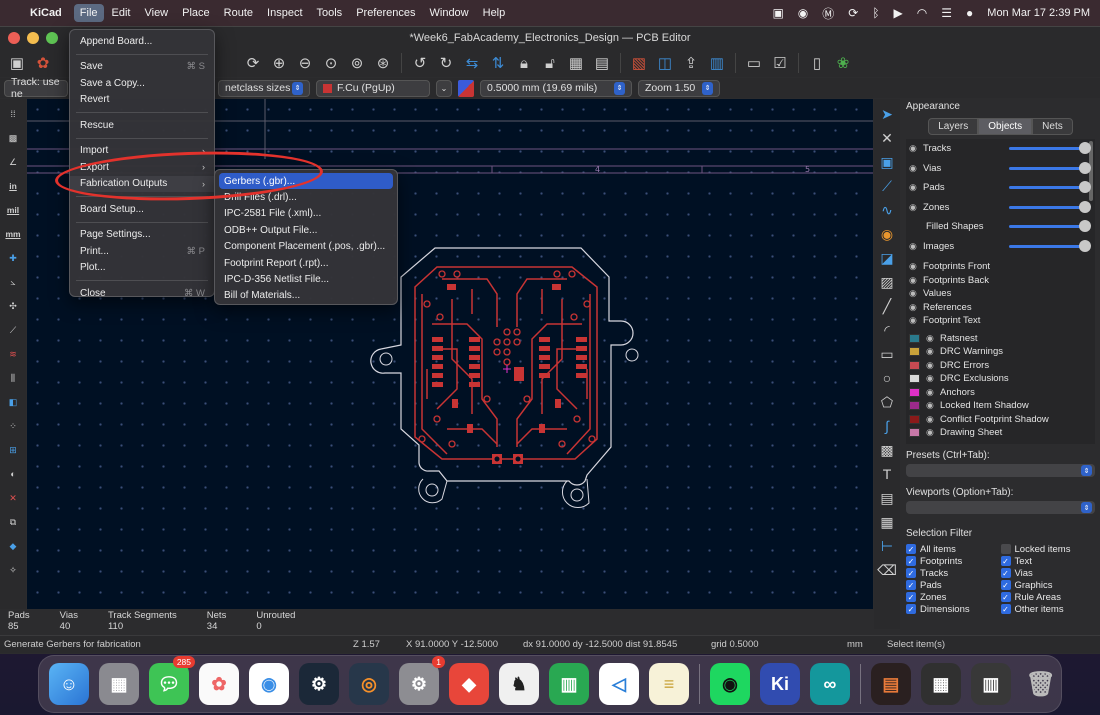 This screenshot has width=1100, height=715. I want to click on steam-icon: ⚙, so click(319, 684).